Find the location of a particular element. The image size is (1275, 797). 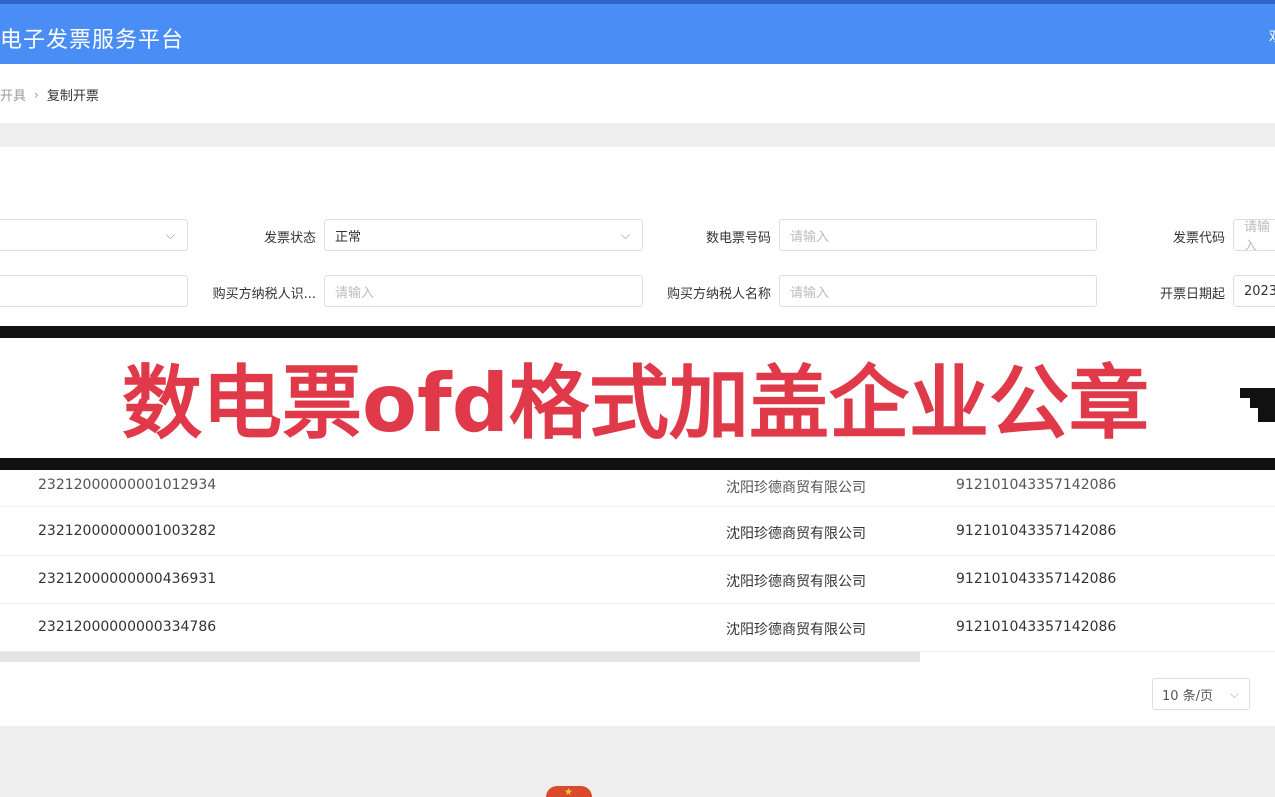

invoice-number-input: 请输入 is located at coordinates (938, 235).